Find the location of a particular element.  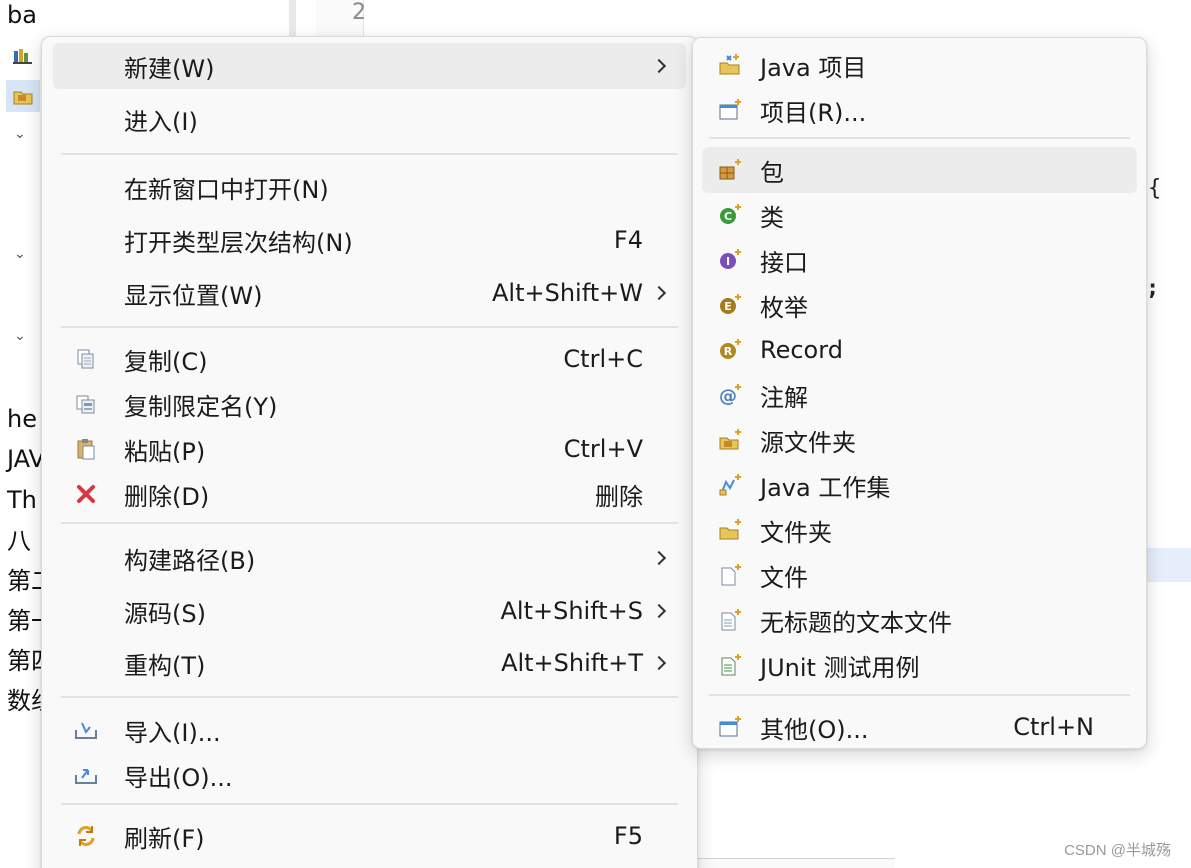

submenu-item-junit-test-case: JUnit 测试用例 is located at coordinates (919, 665).